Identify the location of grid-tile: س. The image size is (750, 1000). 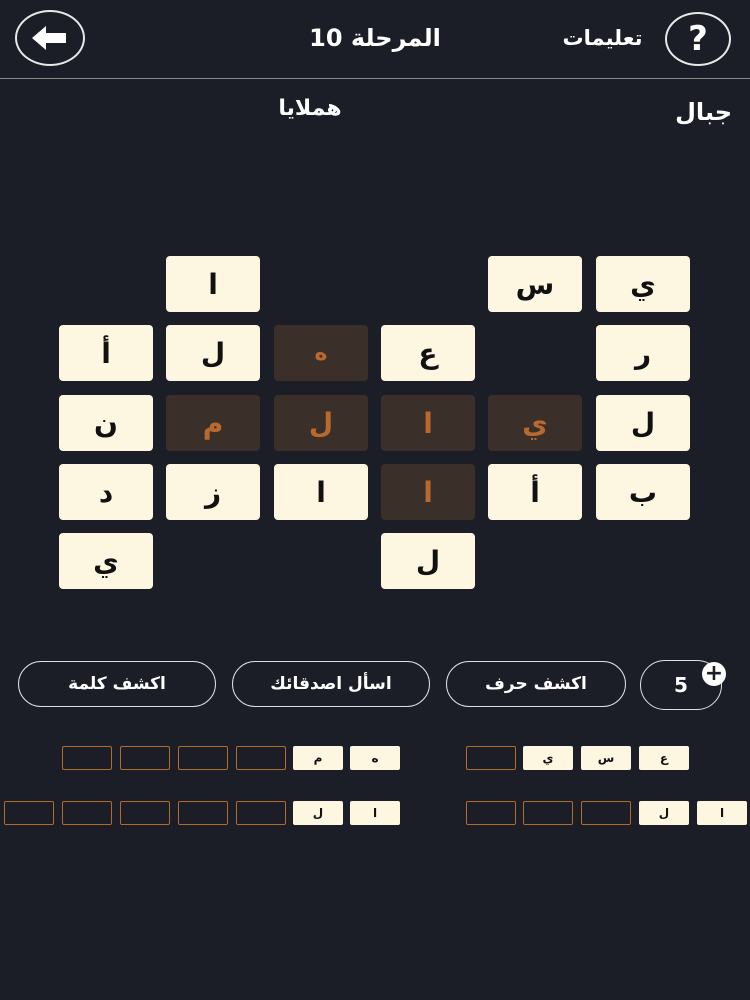
(535, 284).